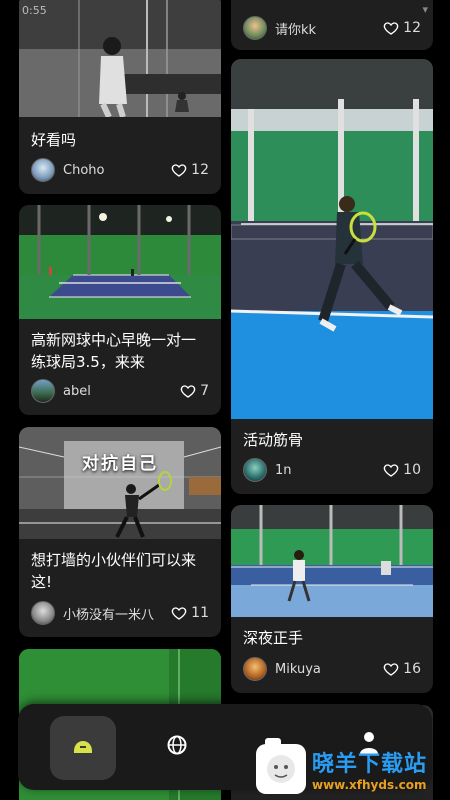  What do you see at coordinates (329, 470) in the screenshot?
I see `author-name: 1n` at bounding box center [329, 470].